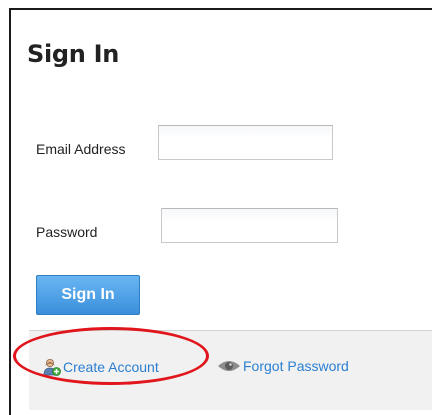 The height and width of the screenshot is (415, 432). What do you see at coordinates (88, 295) in the screenshot?
I see `sign-in-button: Sign In` at bounding box center [88, 295].